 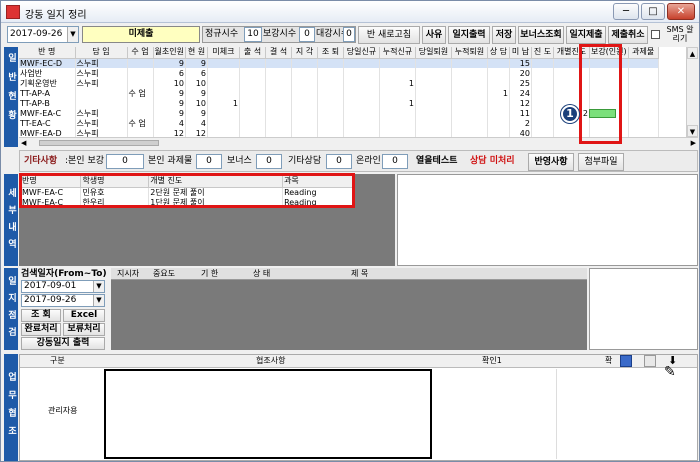 I want to click on table-cell: 2, so click(x=520, y=123).